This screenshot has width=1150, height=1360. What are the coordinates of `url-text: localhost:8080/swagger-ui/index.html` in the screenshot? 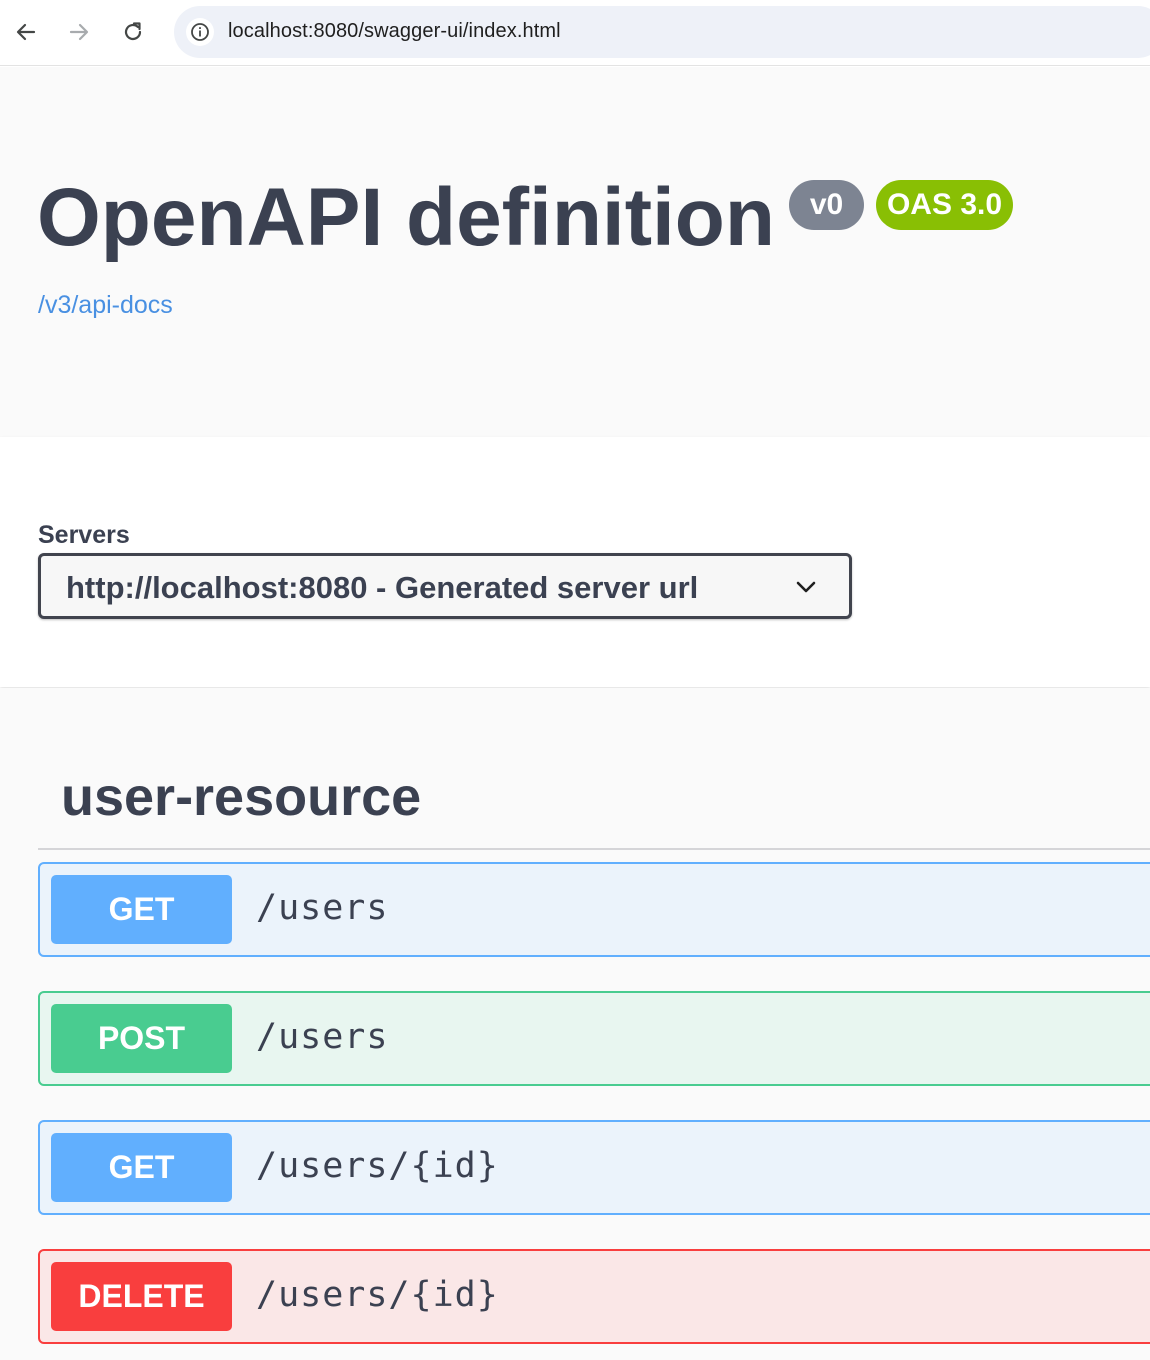 It's located at (394, 31).